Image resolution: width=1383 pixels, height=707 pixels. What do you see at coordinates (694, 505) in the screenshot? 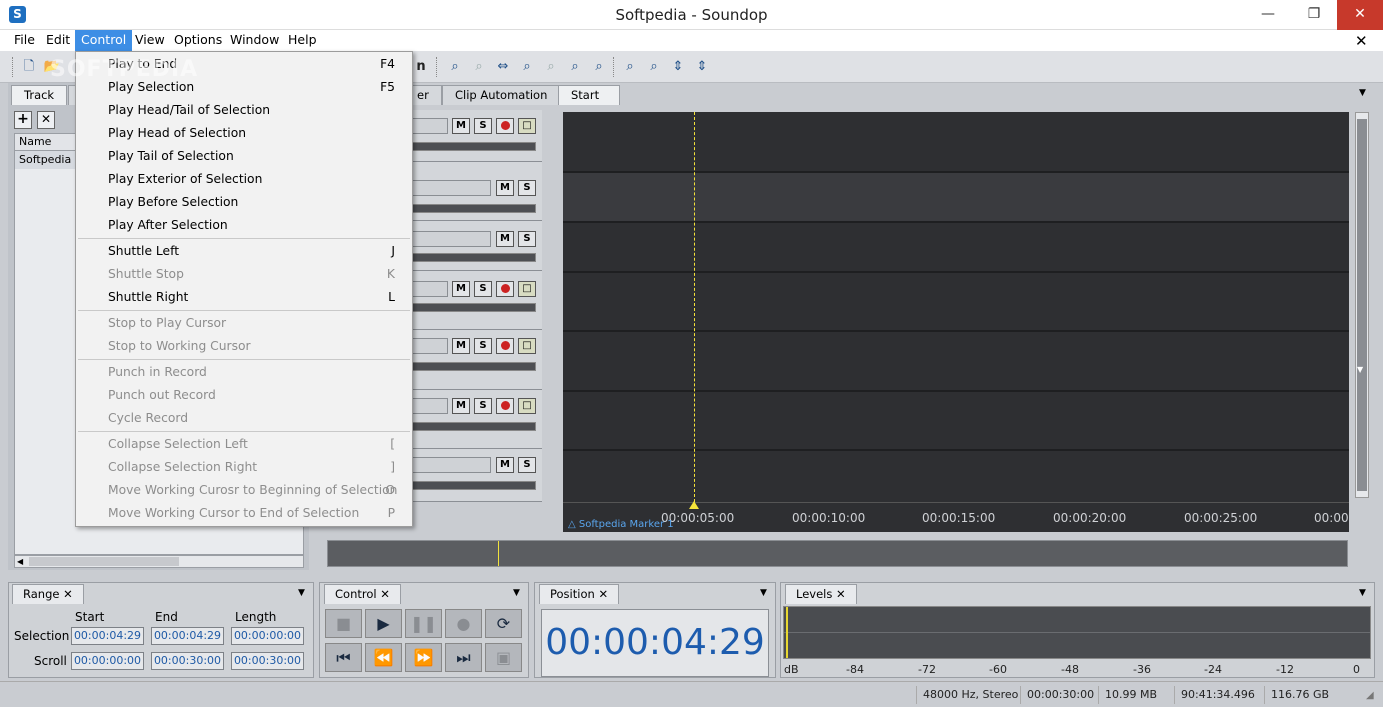
I see `cursor-marker-icon` at bounding box center [694, 505].